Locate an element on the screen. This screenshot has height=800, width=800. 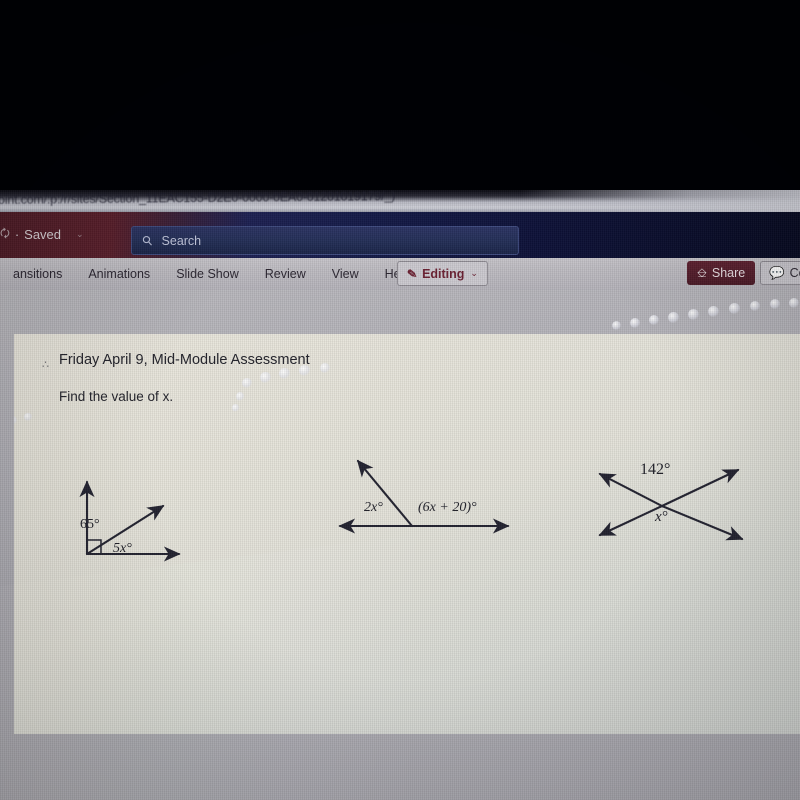
linear-pair-figure: 2x° (6x + 20)° is located at coordinates (424, 496).